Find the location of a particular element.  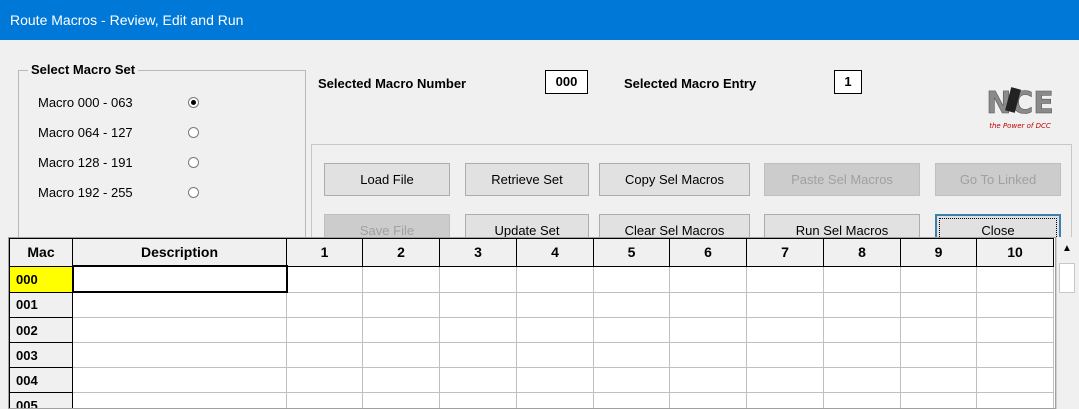

column-header-entry-10: 10 is located at coordinates (1015, 252).